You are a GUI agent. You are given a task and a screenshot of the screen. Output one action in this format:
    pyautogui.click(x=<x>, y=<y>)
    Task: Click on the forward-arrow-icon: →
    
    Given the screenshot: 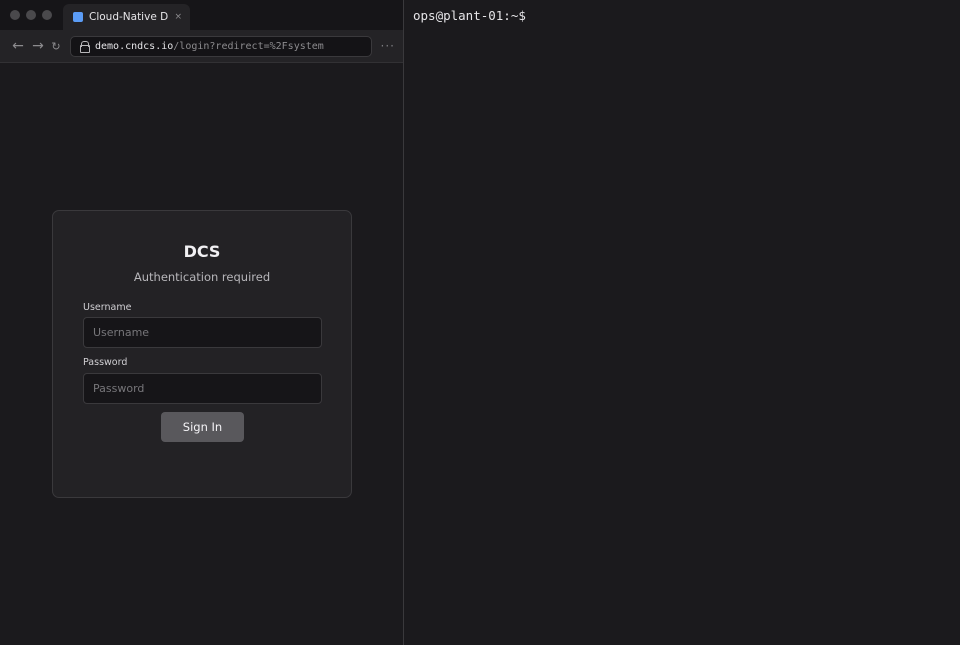 What is the action you would take?
    pyautogui.click(x=38, y=46)
    